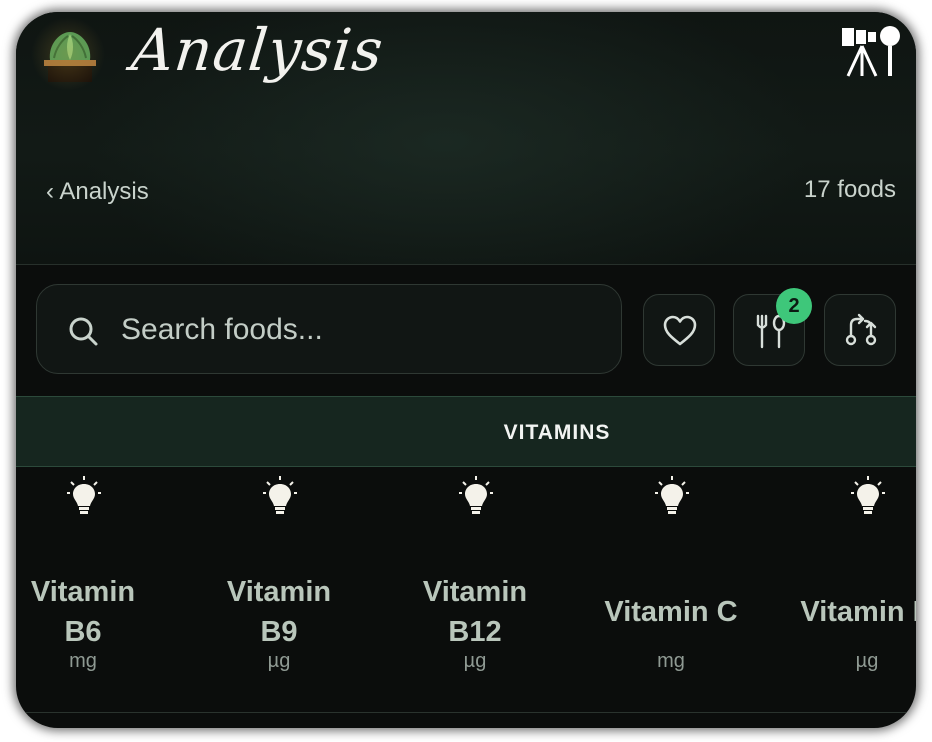 This screenshot has height=742, width=932. Describe the element at coordinates (794, 306) in the screenshot. I see `filter-count-badge: 2` at that location.